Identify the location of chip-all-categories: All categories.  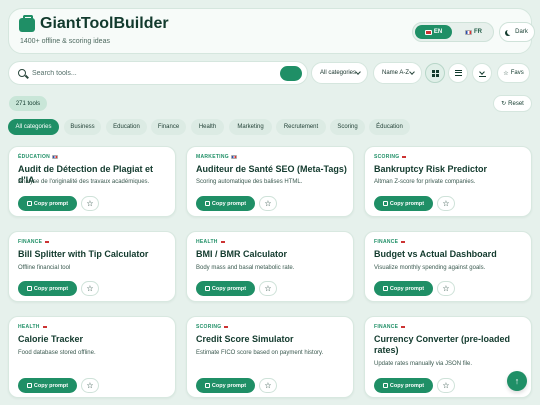
(33, 127).